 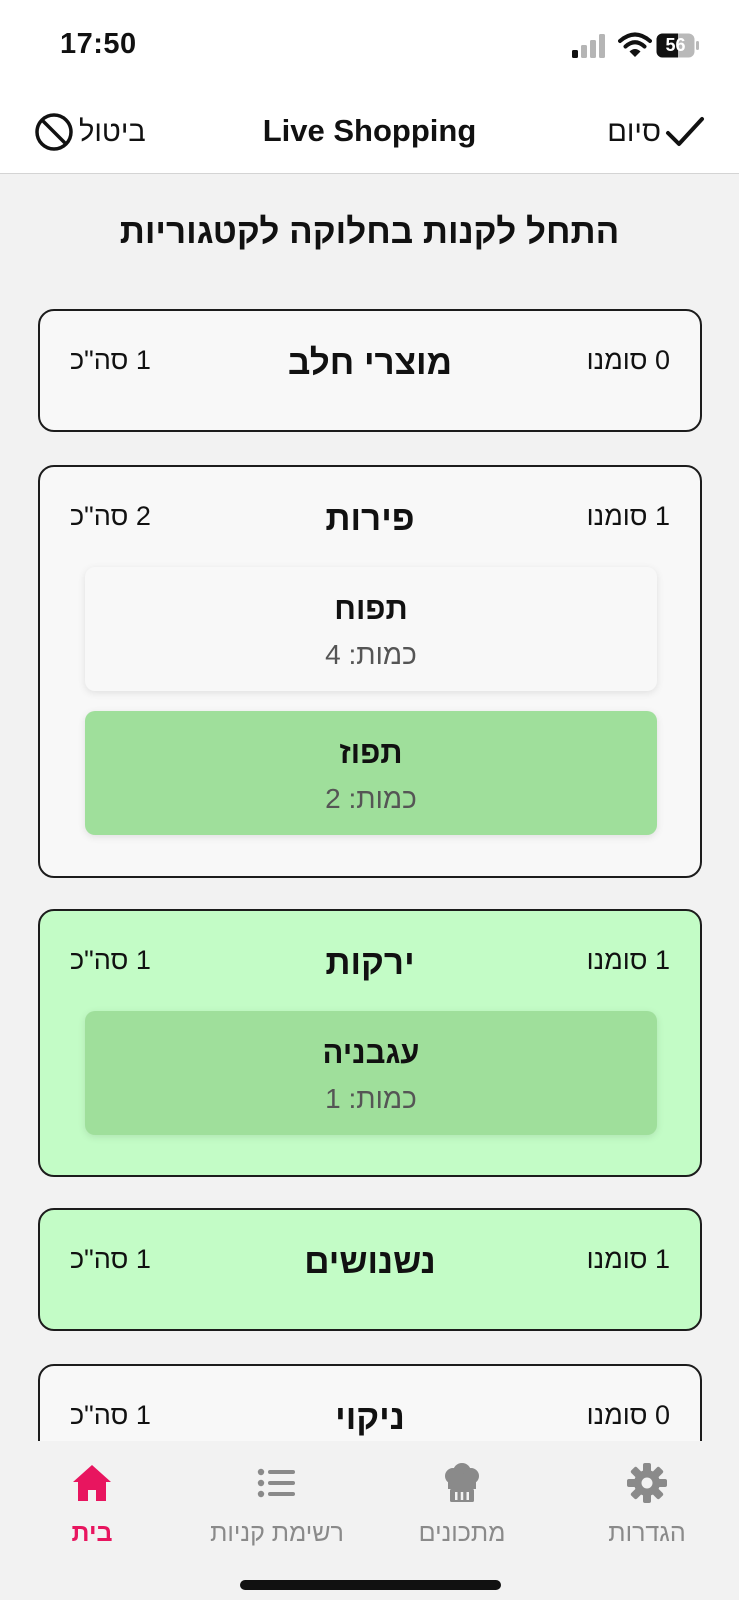 What do you see at coordinates (370, 517) in the screenshot?
I see `category-header: 1 סומנו פירות 2 סה"כ` at bounding box center [370, 517].